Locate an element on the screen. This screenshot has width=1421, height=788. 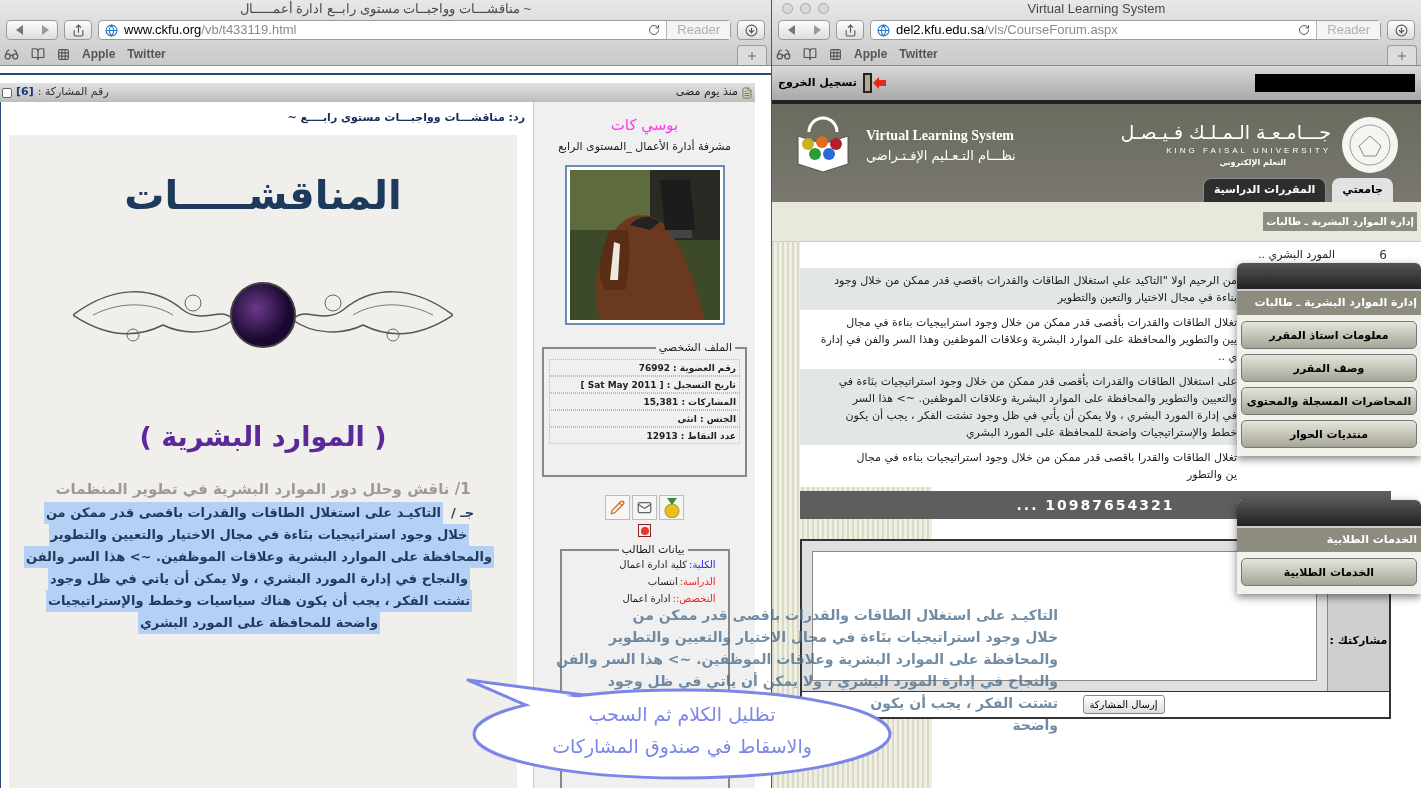
profile-row: رقم العضوية : 76992 is located at coordinates (644, 367).